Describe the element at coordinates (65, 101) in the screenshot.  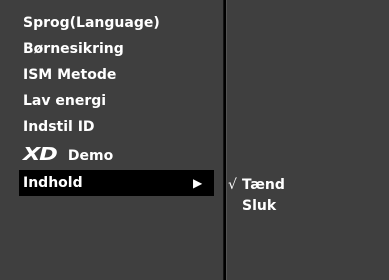
I see `menu-item-label: Lav energi` at that location.